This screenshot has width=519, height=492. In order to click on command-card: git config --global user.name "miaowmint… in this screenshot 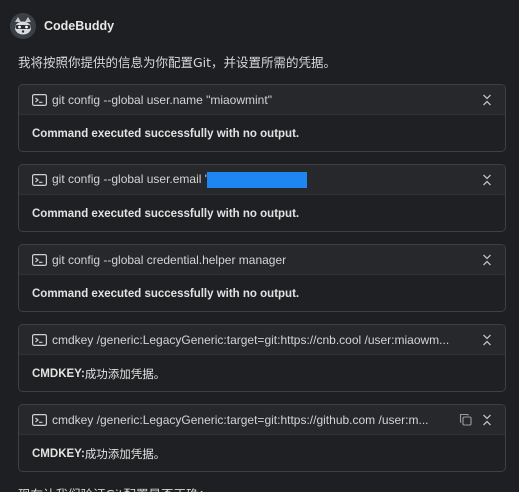, I will do `click(262, 118)`.